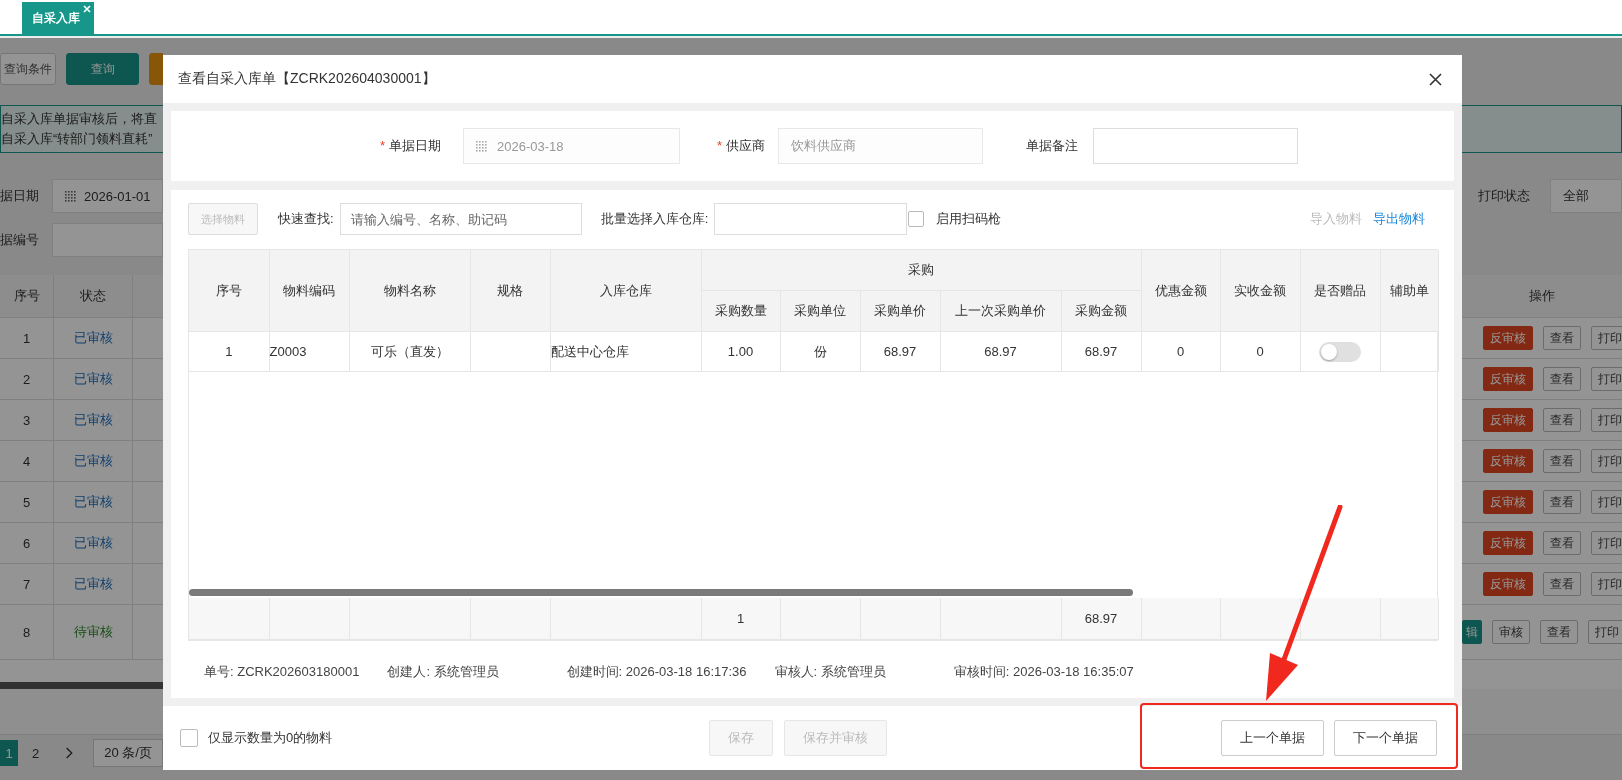 This screenshot has height=780, width=1622. What do you see at coordinates (309, 291) in the screenshot?
I see `column-header: 物料编码` at bounding box center [309, 291].